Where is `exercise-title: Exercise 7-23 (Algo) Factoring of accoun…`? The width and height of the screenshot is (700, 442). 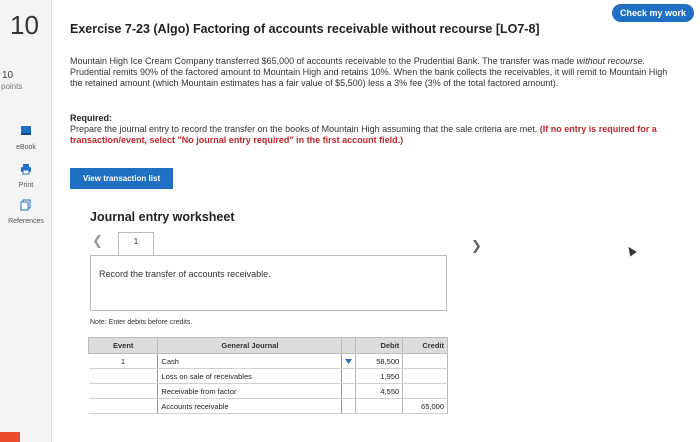 exercise-title: Exercise 7-23 (Algo) Factoring of accoun… is located at coordinates (305, 29).